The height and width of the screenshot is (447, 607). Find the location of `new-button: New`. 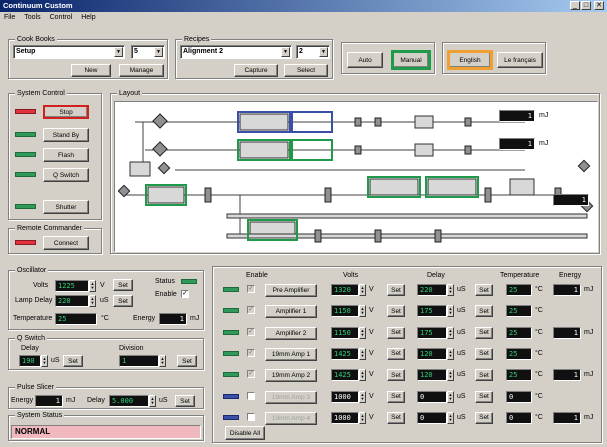

new-button: New is located at coordinates (91, 70).